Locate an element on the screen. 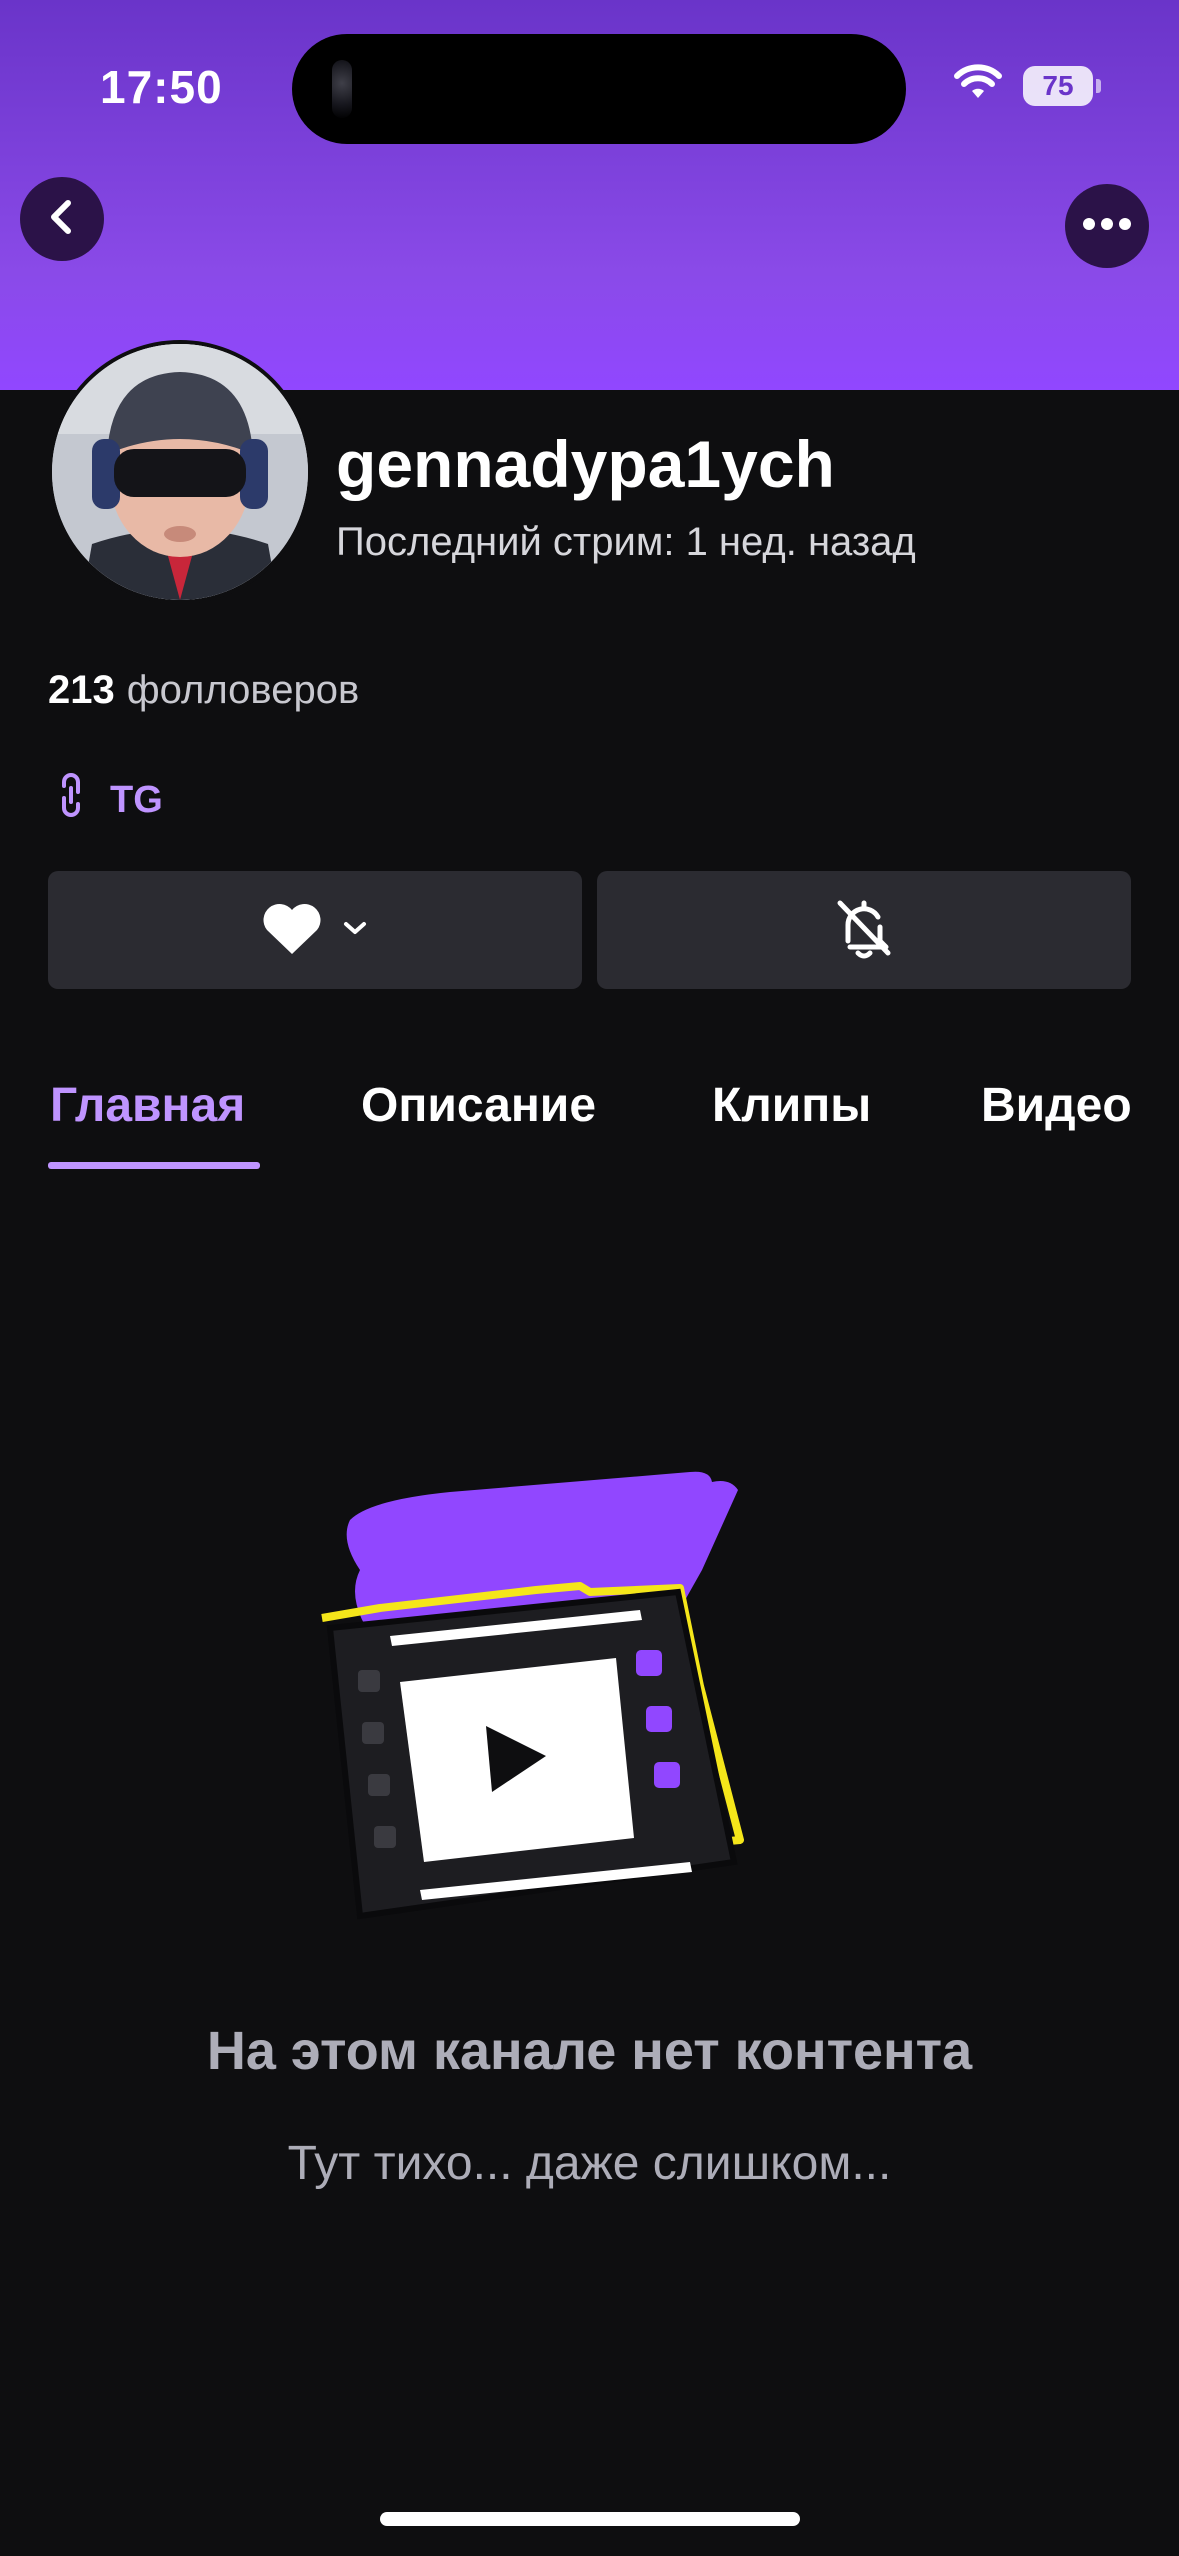 Image resolution: width=1179 pixels, height=2556 pixels. tab-home: Главная is located at coordinates (147, 1105).